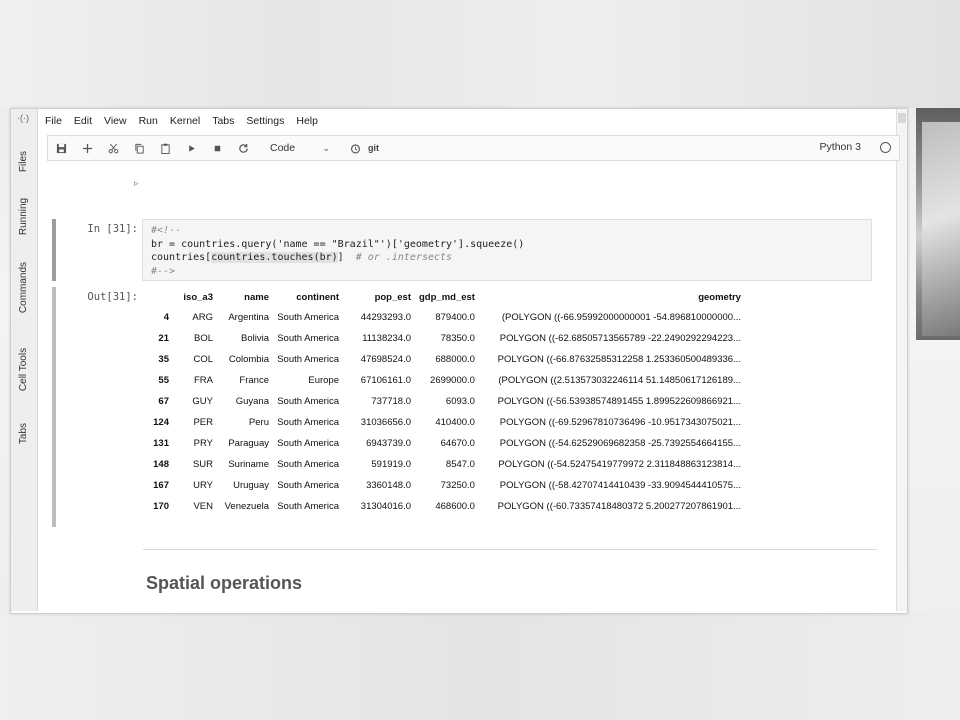 The image size is (960, 720). What do you see at coordinates (112, 297) in the screenshot?
I see `output-prompt: Out[31]:` at bounding box center [112, 297].